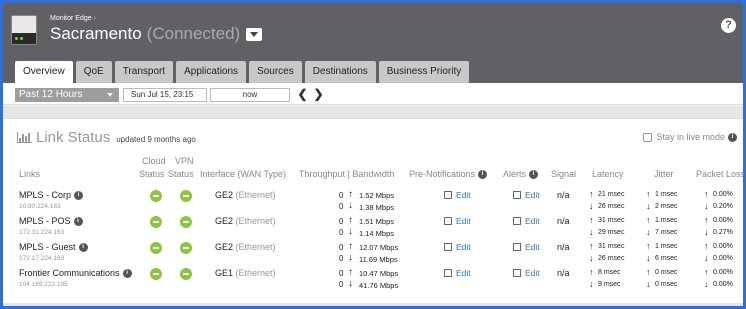  Describe the element at coordinates (379, 273) in the screenshot. I see `bandwidth-up: 10.47 Mbps` at that location.